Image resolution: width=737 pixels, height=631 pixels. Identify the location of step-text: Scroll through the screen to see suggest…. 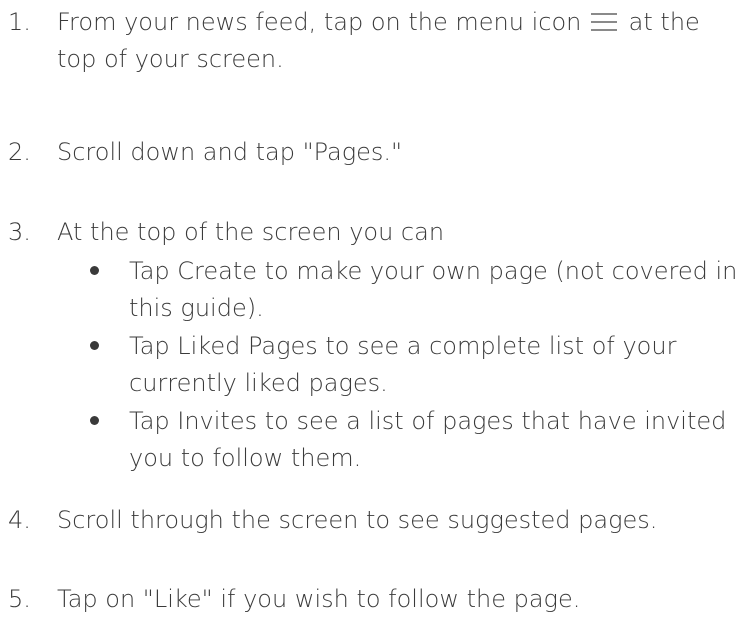
(357, 520).